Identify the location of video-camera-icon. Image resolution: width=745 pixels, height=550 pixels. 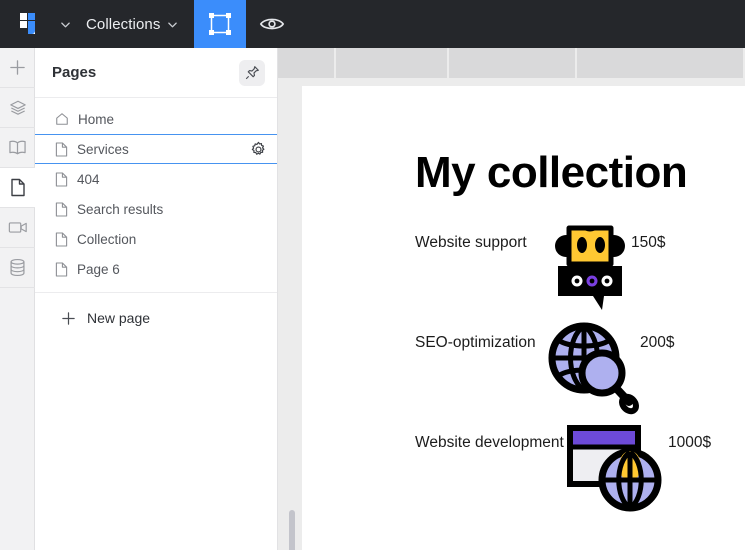
(17, 227).